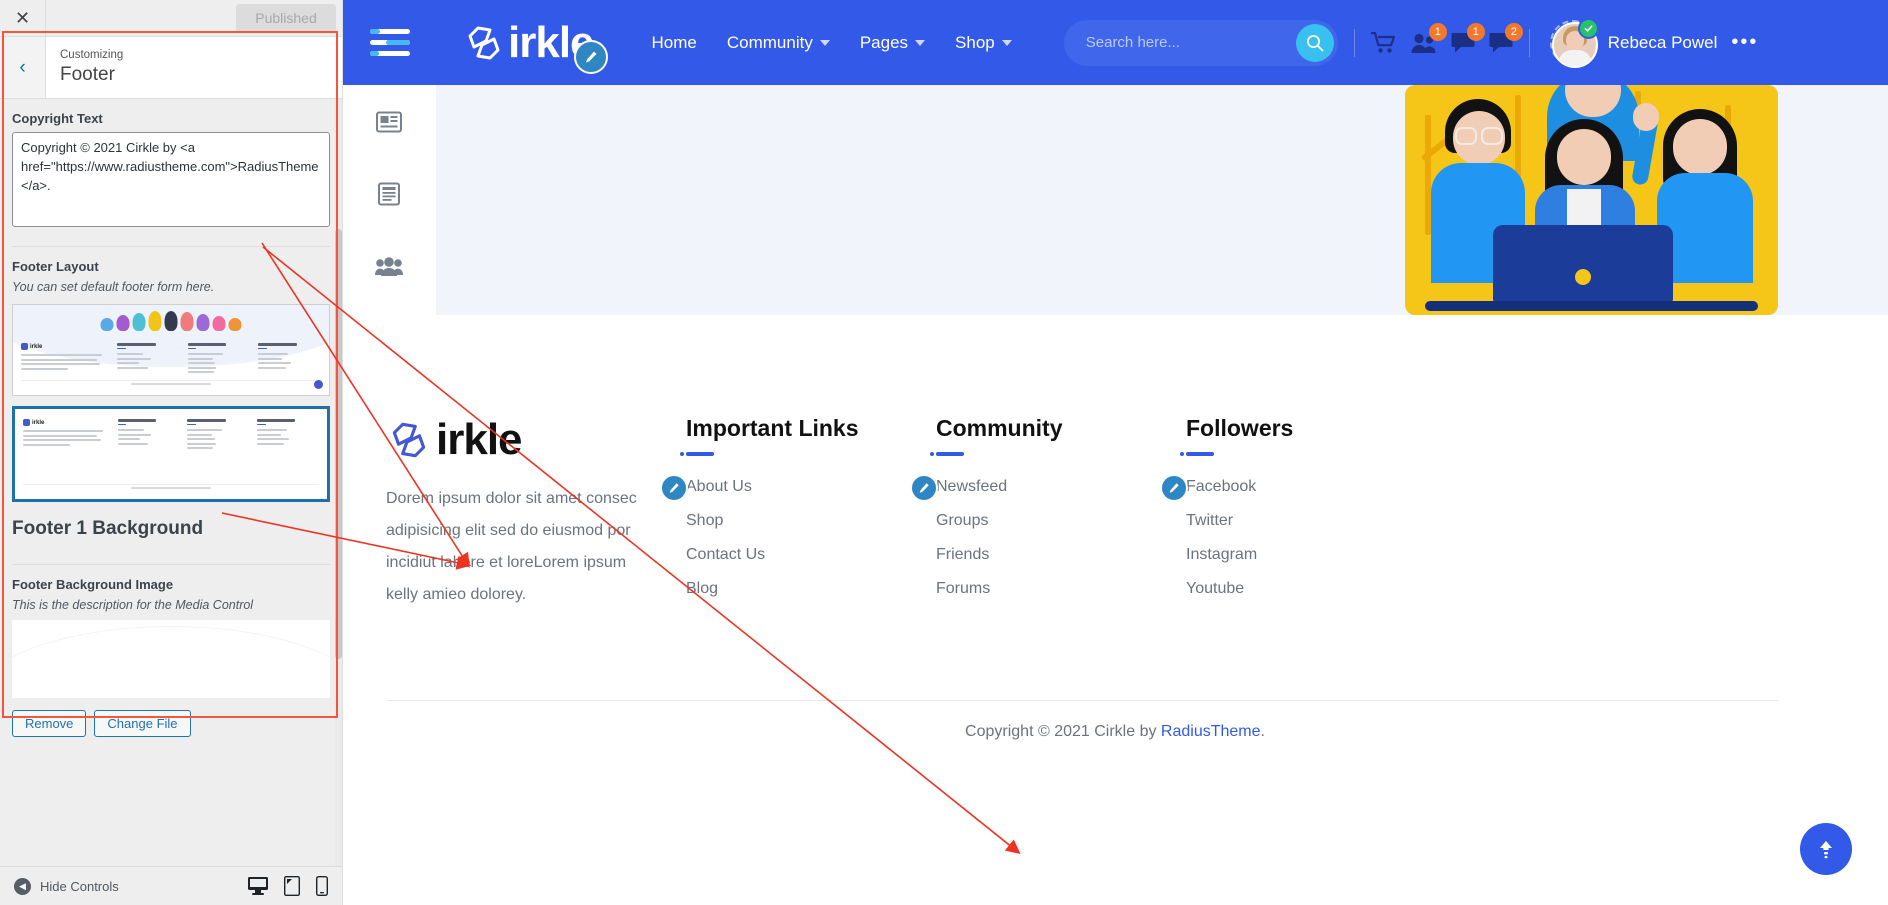 The image size is (1888, 905). I want to click on list-item: Twitter, so click(1311, 521).